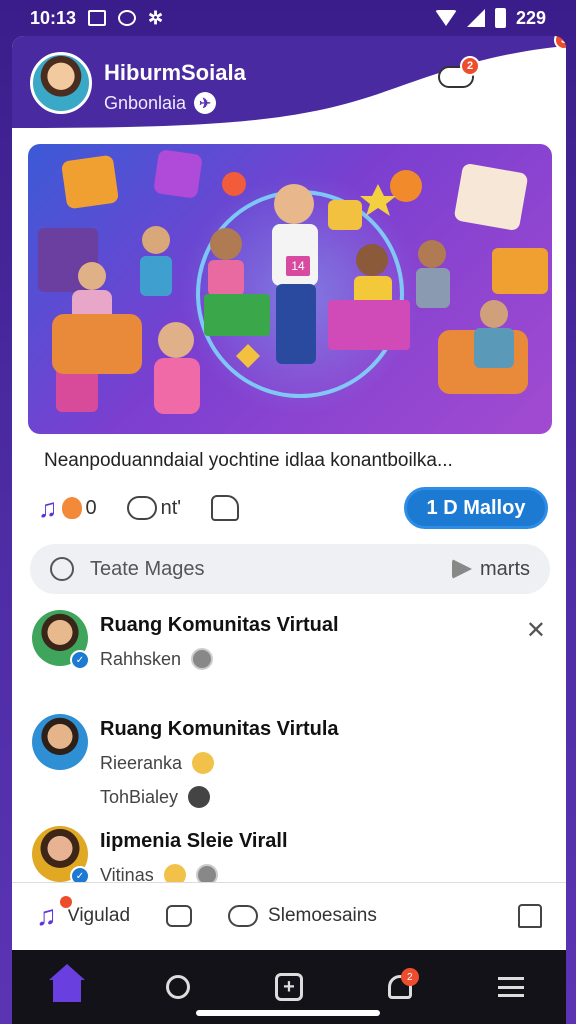 The width and height of the screenshot is (576, 1024). I want to click on nav-notifications: 2, so click(400, 987).